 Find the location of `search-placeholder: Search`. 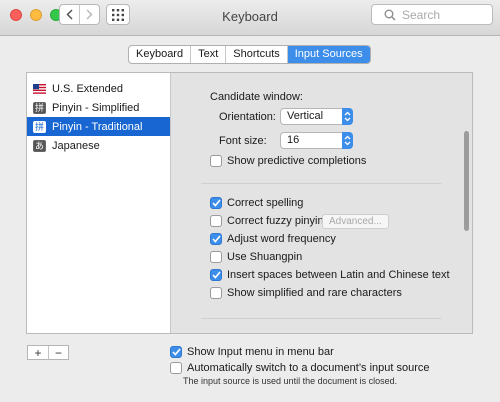

search-placeholder: Search is located at coordinates (421, 14).